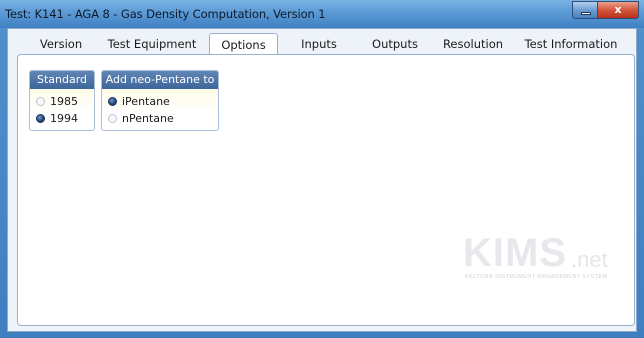 The width and height of the screenshot is (644, 338). I want to click on neopentane-group-title: Add neo-Pentane to, so click(160, 80).